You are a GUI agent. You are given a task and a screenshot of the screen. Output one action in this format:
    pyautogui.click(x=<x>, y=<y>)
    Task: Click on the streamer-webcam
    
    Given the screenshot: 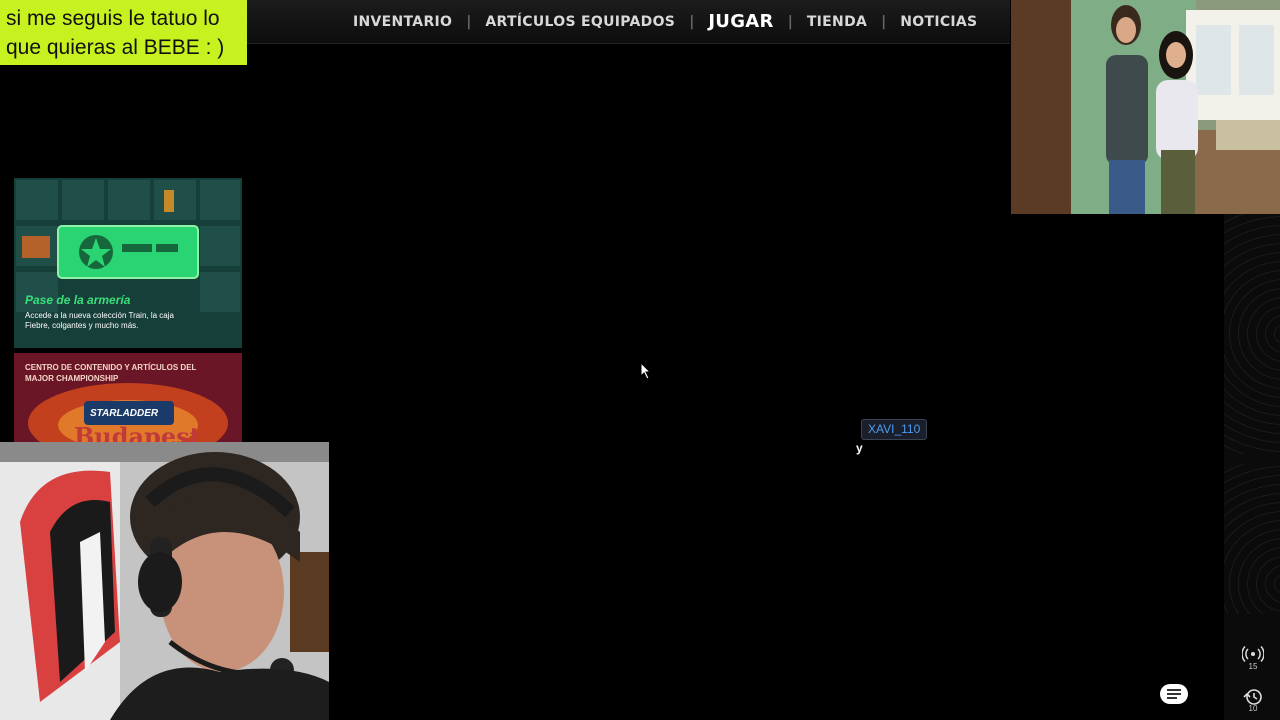 What is the action you would take?
    pyautogui.click(x=164, y=581)
    